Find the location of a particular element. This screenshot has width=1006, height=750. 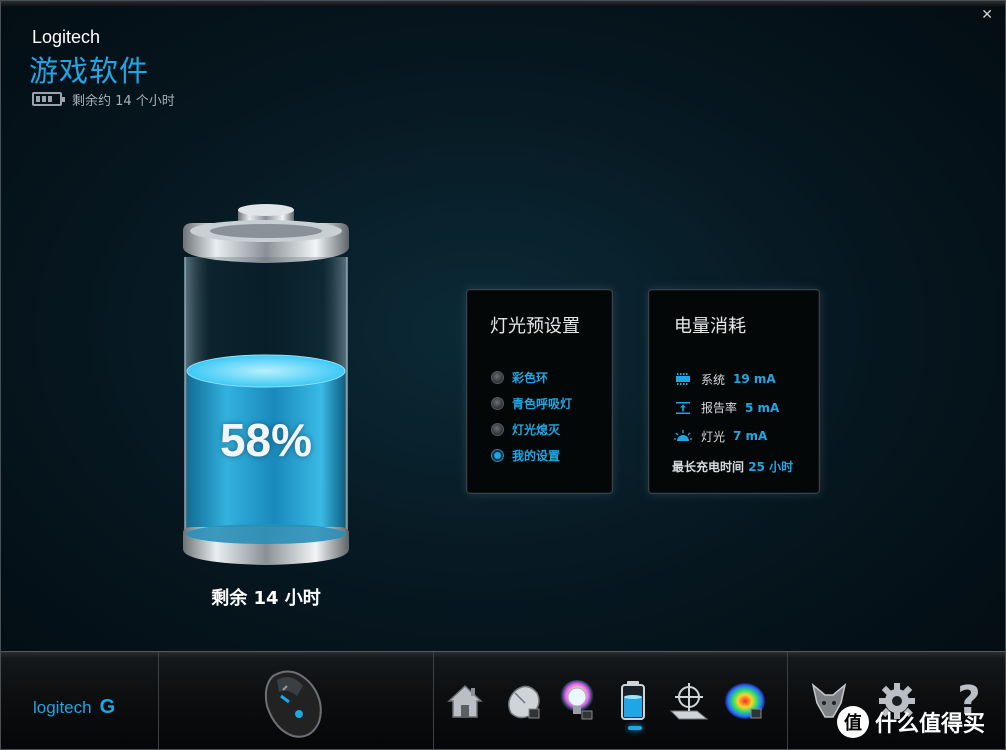

chip-icon is located at coordinates (683, 379).